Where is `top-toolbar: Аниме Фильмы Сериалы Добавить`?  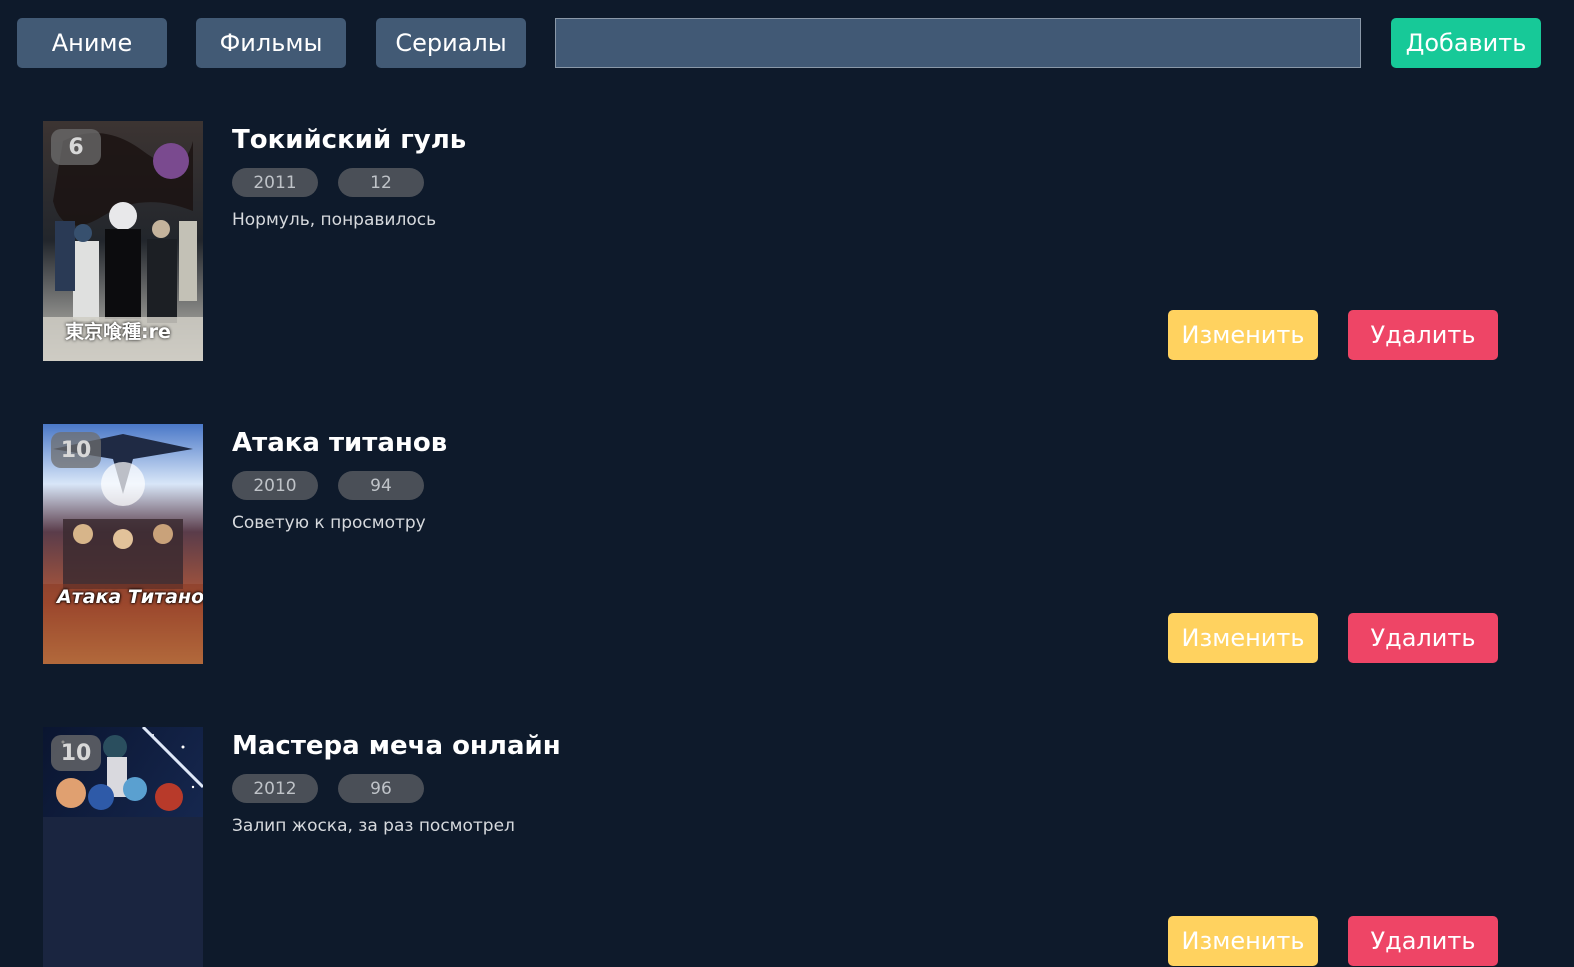 top-toolbar: Аниме Фильмы Сериалы Добавить is located at coordinates (787, 43).